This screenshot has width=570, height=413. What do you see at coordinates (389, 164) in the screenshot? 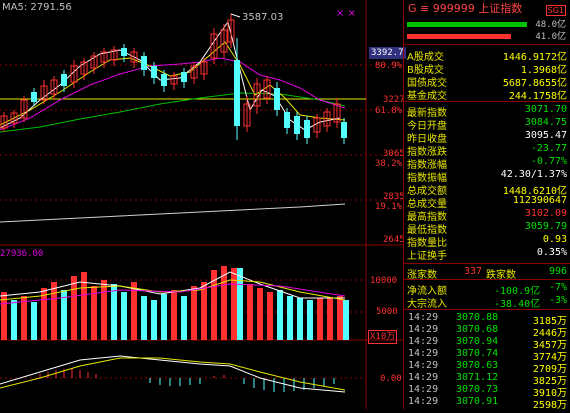
I see `axis-pct-382: 38.2%` at bounding box center [389, 164].